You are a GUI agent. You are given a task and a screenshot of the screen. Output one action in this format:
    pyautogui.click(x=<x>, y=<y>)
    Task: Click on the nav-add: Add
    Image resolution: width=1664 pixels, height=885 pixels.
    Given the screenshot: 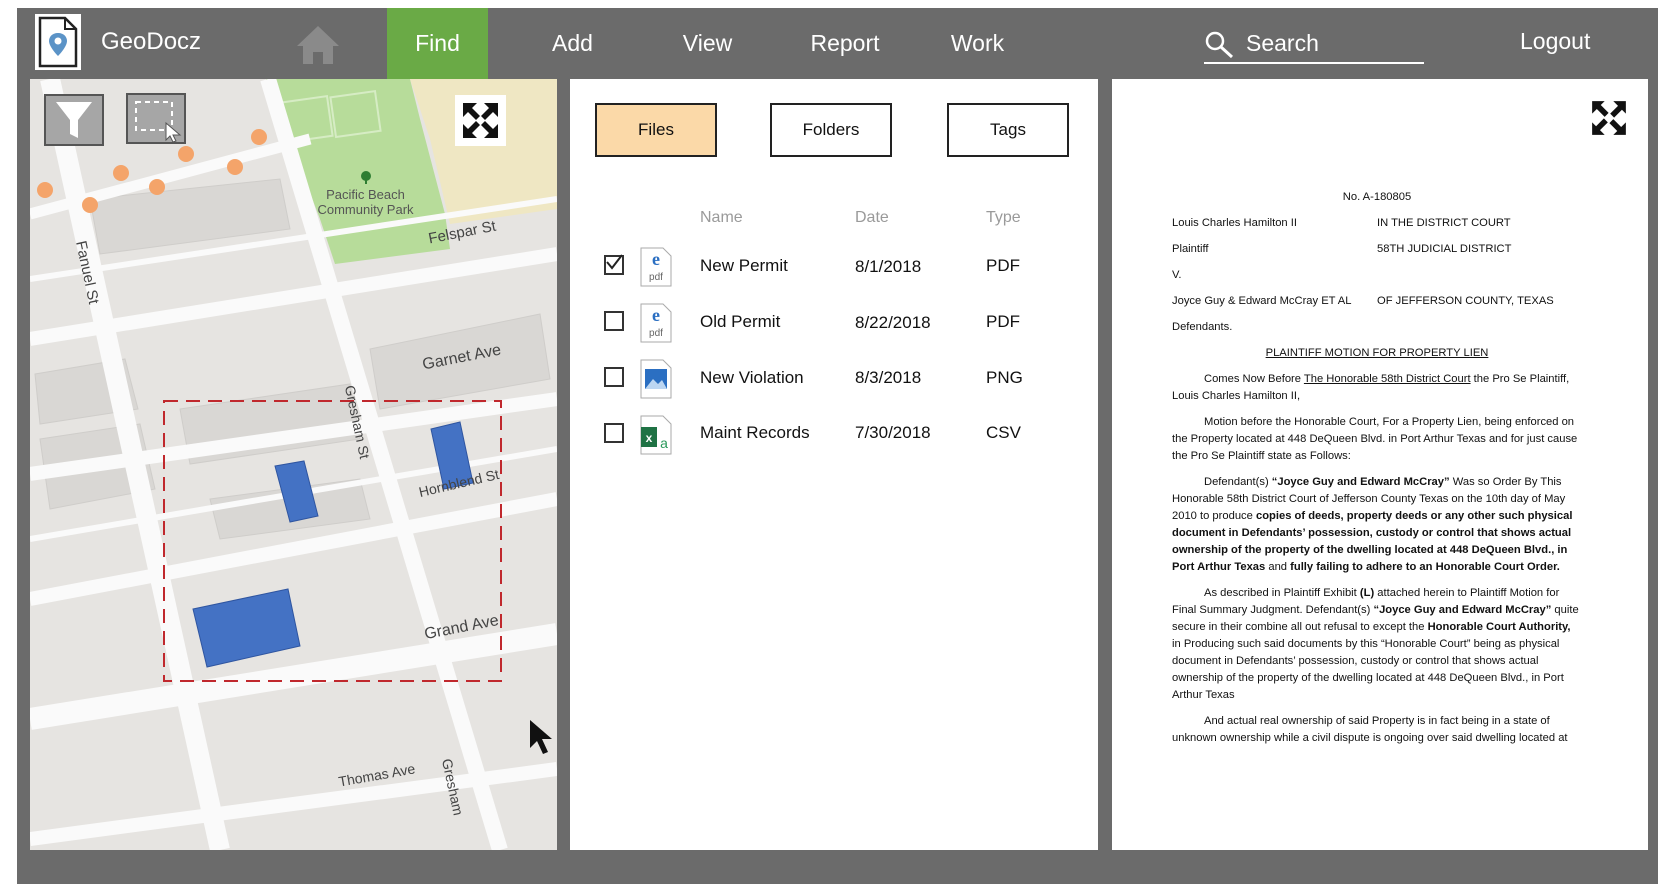 What is the action you would take?
    pyautogui.click(x=572, y=43)
    